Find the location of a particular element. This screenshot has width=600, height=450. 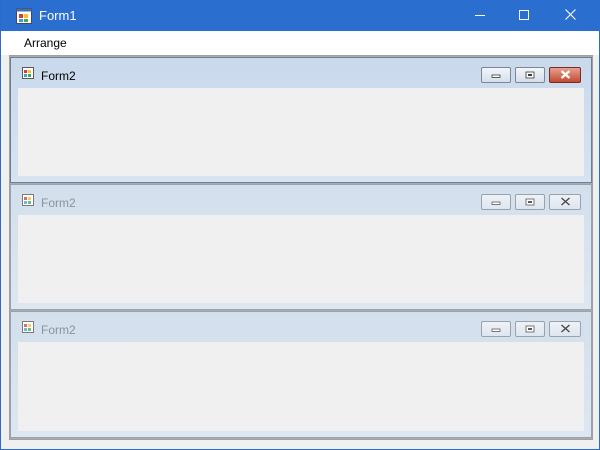

window-title: Form1 is located at coordinates (58, 15).